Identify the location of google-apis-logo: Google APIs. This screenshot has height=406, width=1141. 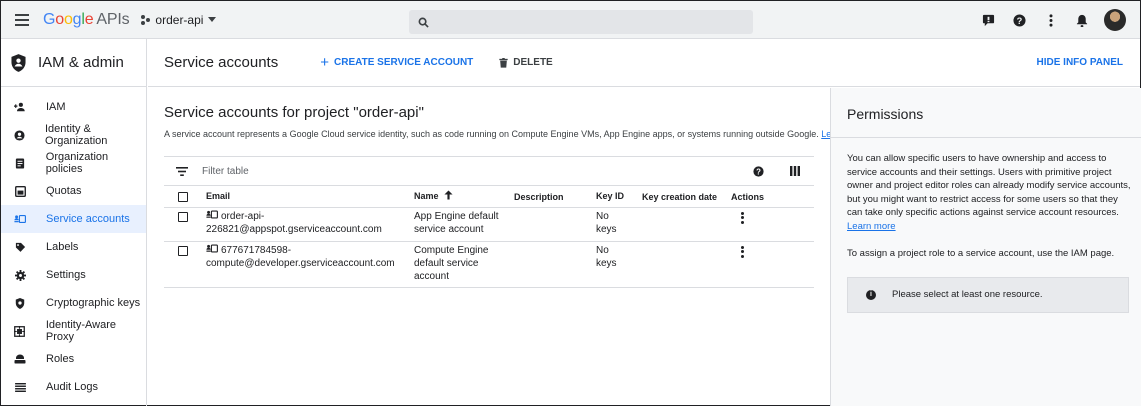
(86, 20).